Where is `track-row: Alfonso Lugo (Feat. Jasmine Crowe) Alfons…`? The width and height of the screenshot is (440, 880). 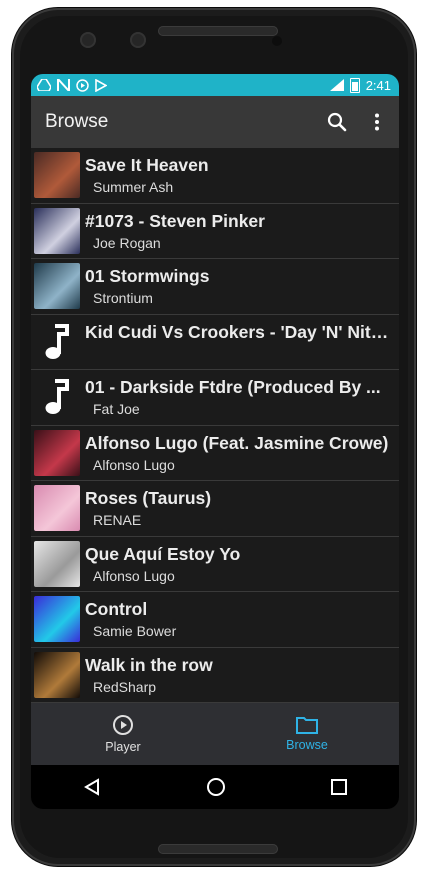 track-row: Alfonso Lugo (Feat. Jasmine Crowe) Alfons… is located at coordinates (215, 453).